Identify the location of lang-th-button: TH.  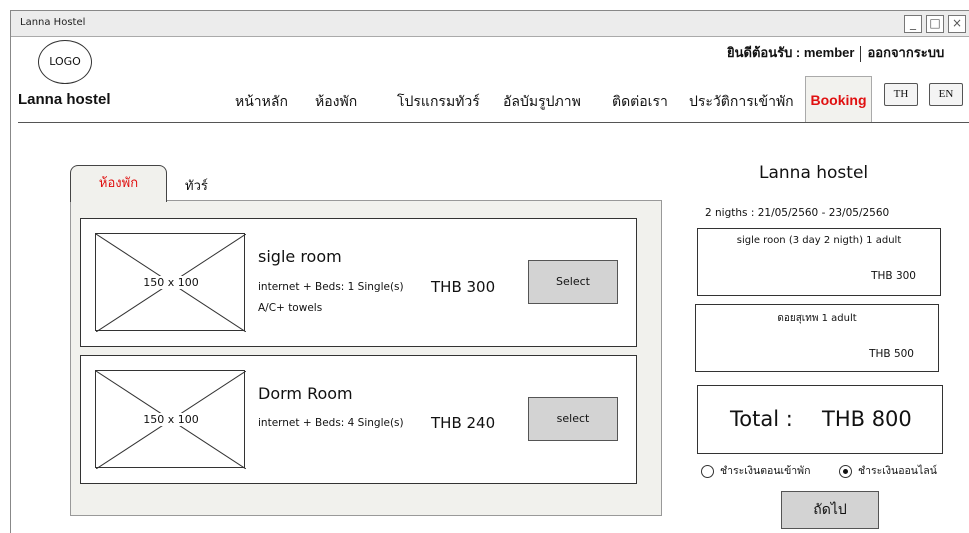
(901, 94).